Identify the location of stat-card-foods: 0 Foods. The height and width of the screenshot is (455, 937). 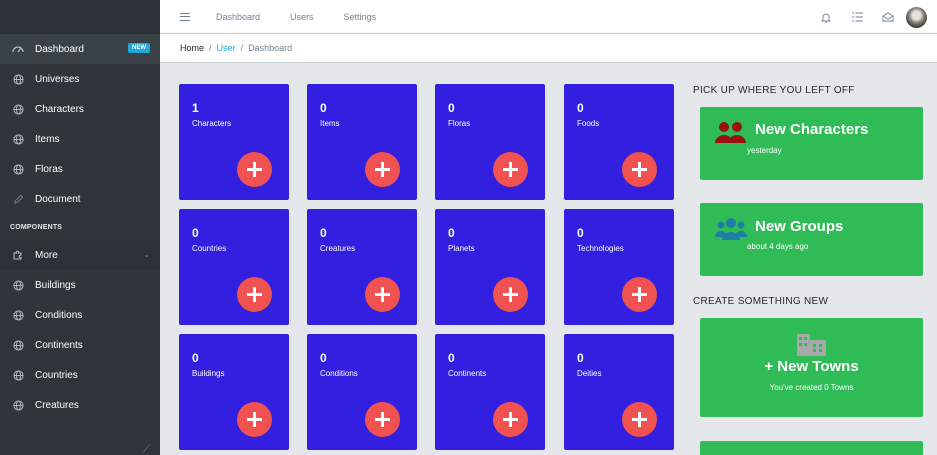
(619, 142).